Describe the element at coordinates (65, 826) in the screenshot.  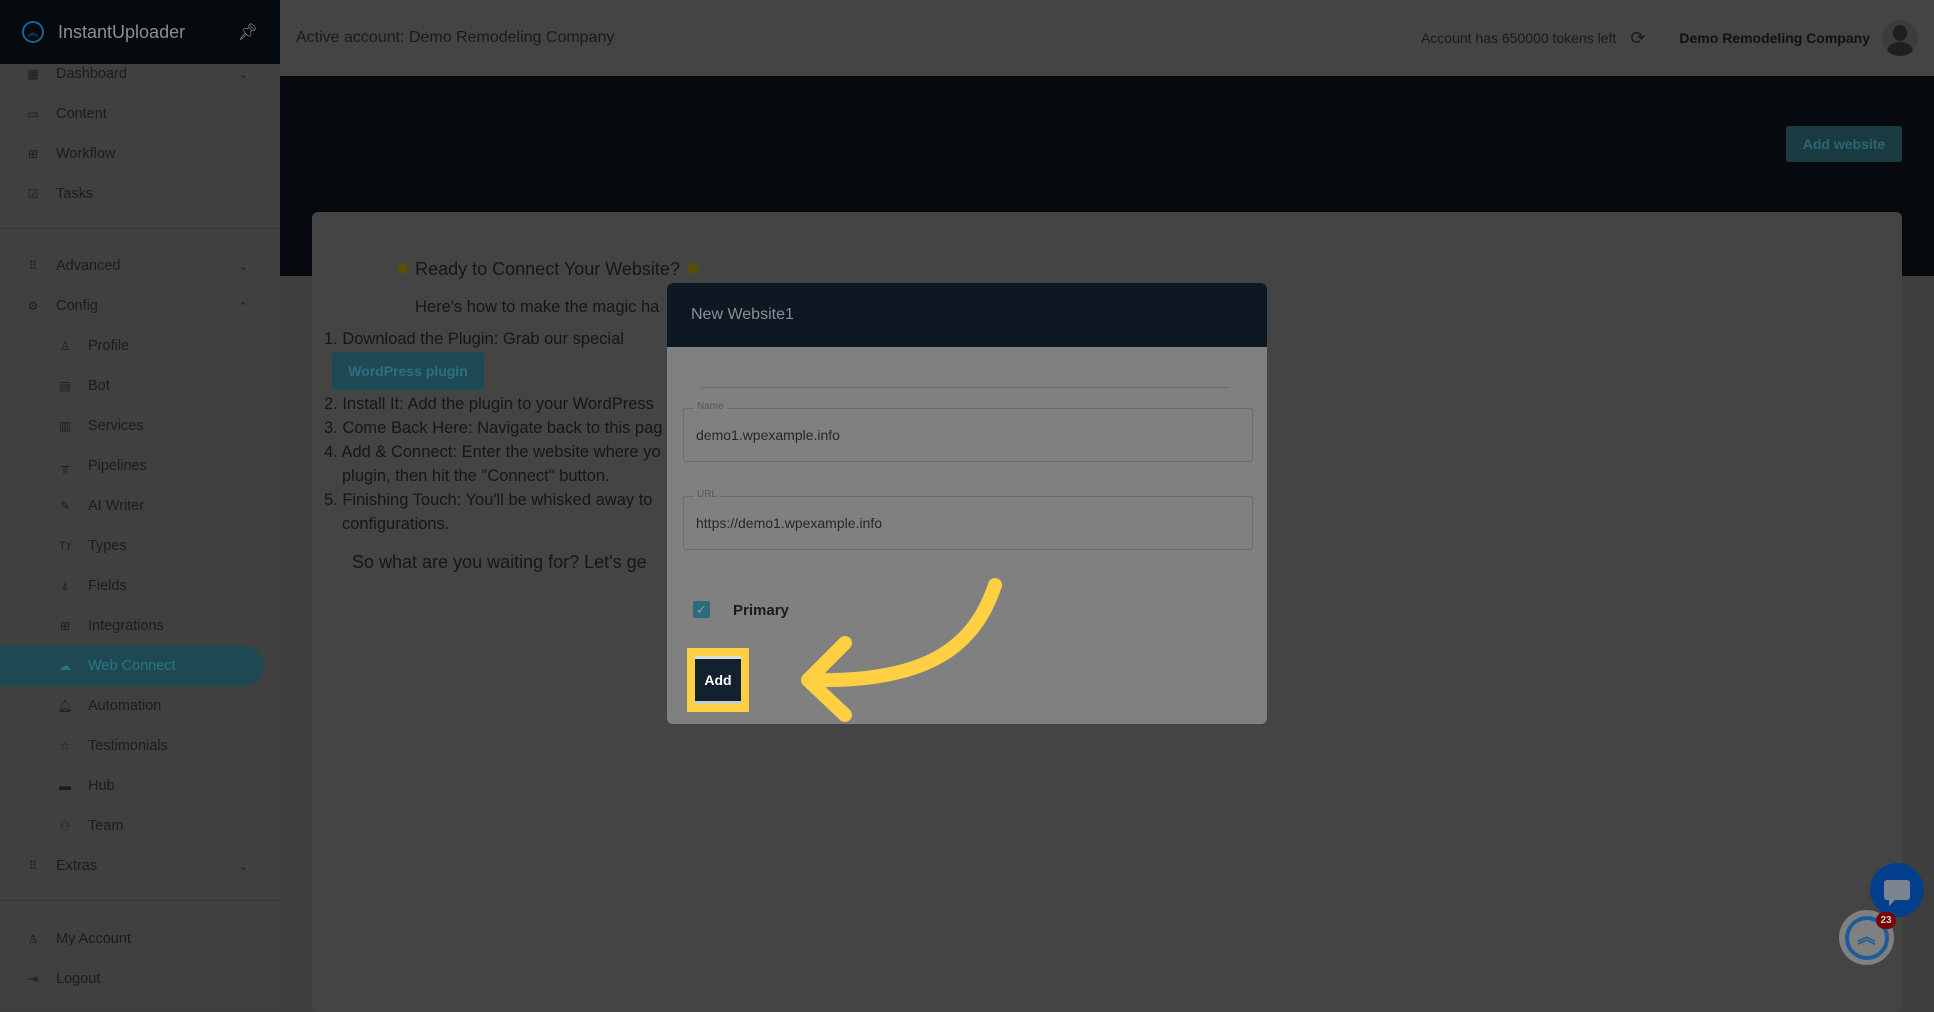
I see `team-icon: ⚇` at that location.